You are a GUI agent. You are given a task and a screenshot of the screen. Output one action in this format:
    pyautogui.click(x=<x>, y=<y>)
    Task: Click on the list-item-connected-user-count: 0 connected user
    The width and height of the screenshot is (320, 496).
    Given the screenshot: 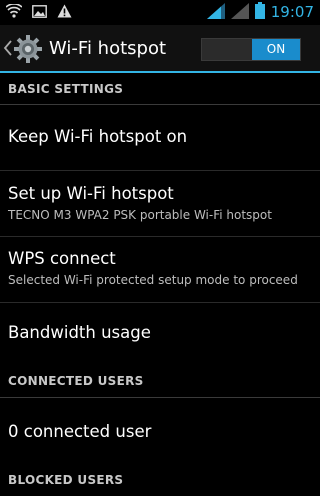 What is the action you would take?
    pyautogui.click(x=160, y=431)
    